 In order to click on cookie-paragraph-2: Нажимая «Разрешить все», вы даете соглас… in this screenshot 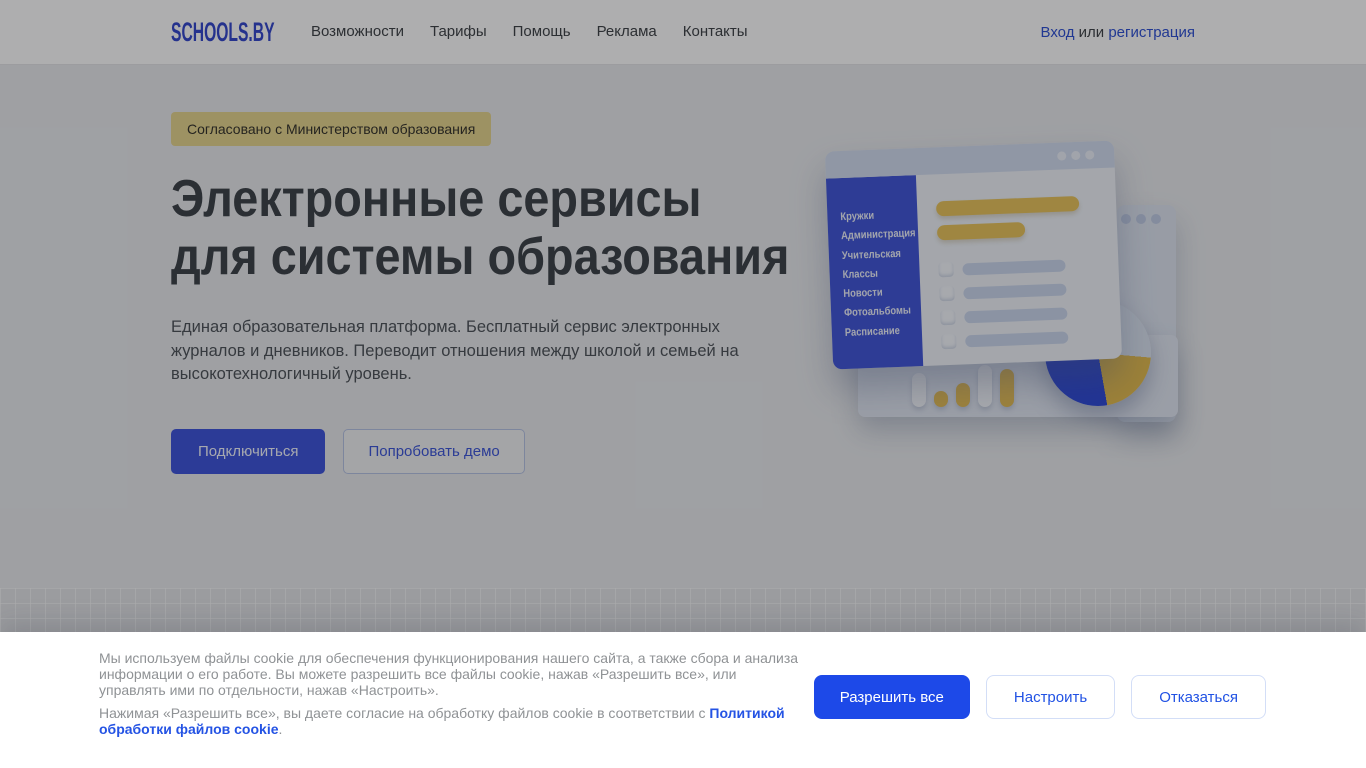, I will do `click(449, 721)`.